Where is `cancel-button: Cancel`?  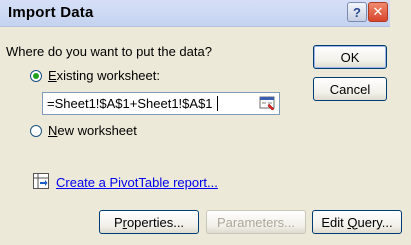
cancel-button: Cancel is located at coordinates (350, 89).